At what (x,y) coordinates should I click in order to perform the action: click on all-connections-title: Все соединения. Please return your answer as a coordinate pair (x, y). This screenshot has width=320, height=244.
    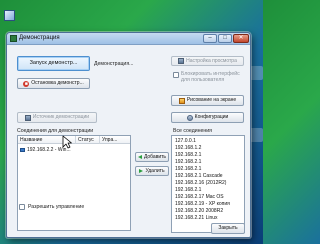
    Looking at the image, I should click on (192, 131).